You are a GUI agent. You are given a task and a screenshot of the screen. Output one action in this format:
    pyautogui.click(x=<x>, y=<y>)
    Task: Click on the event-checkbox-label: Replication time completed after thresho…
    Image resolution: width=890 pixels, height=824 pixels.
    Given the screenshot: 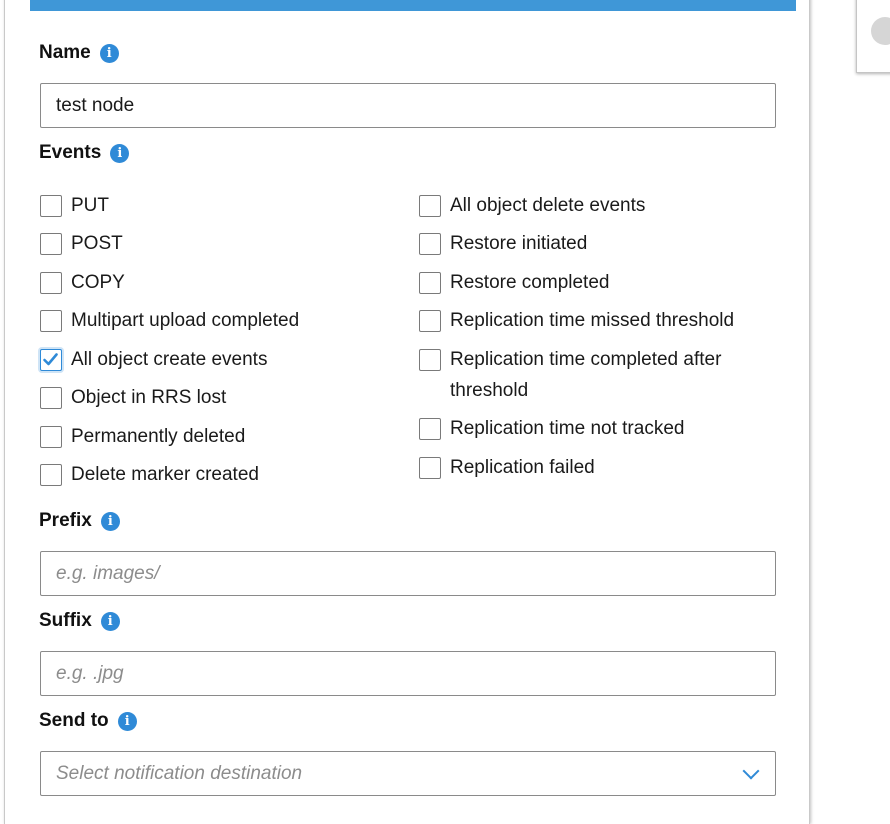 What is the action you would take?
    pyautogui.click(x=586, y=375)
    